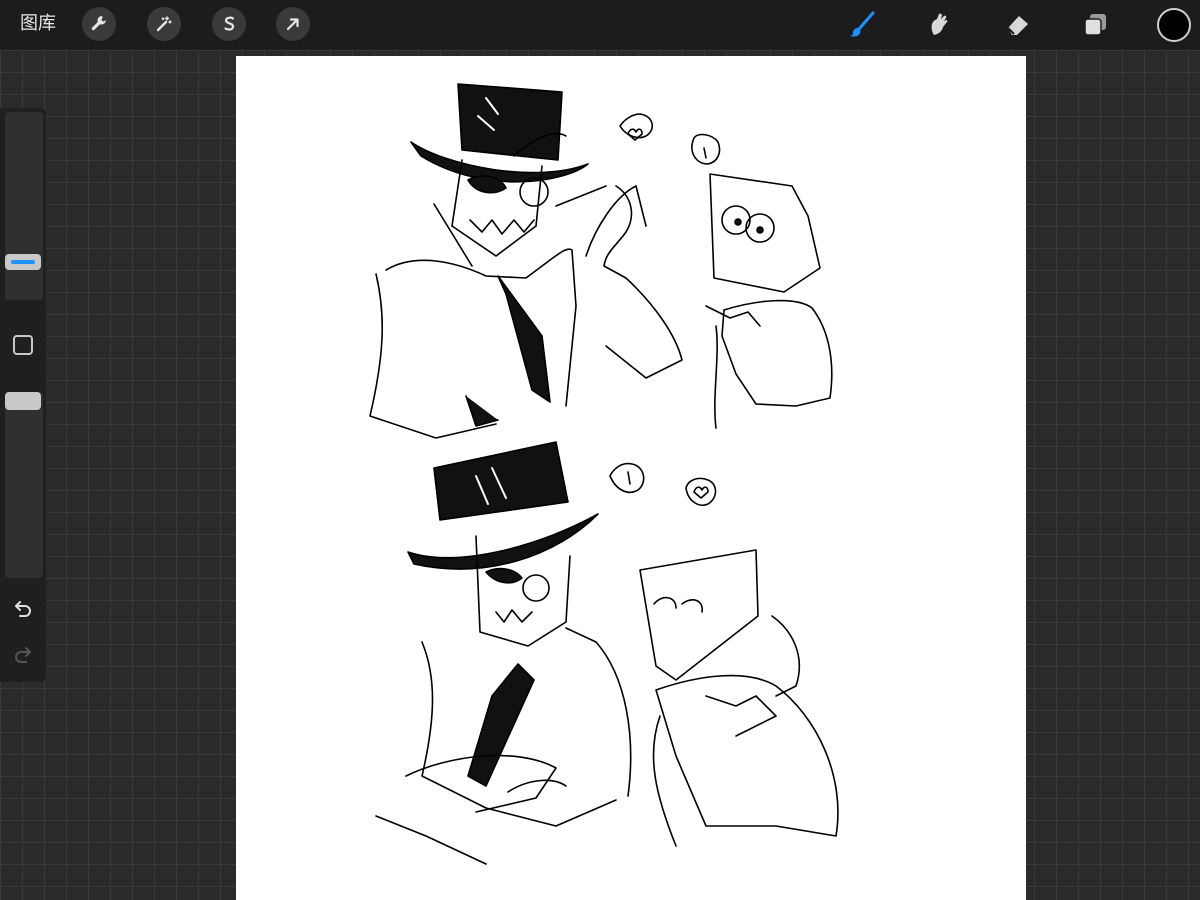 This screenshot has height=900, width=1200. I want to click on undo-icon, so click(23, 608).